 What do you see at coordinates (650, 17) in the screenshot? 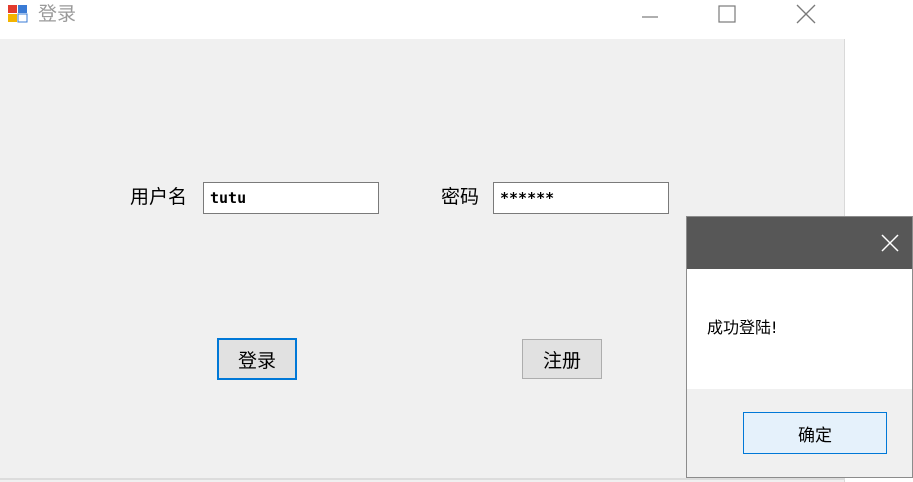
I see `minimize-icon` at bounding box center [650, 17].